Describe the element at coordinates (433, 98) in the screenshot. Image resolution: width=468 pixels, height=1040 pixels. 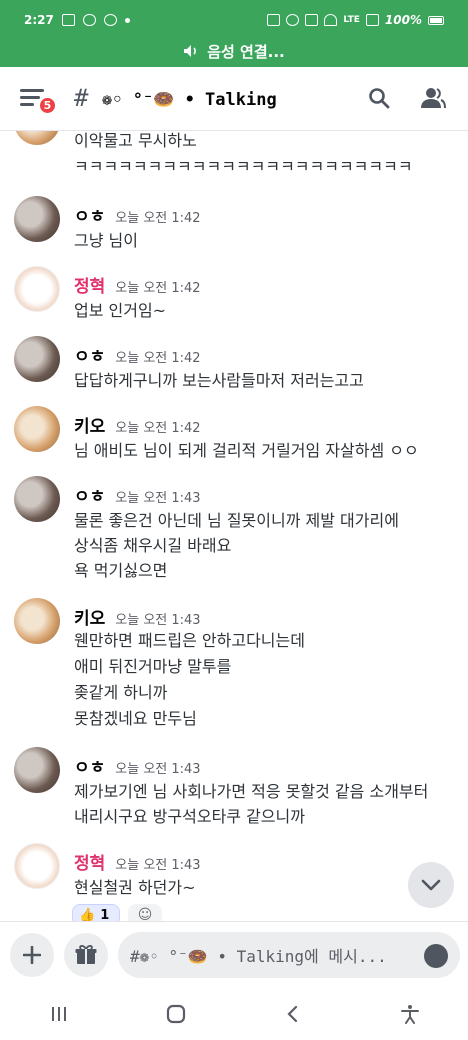
I see `members-icon` at that location.